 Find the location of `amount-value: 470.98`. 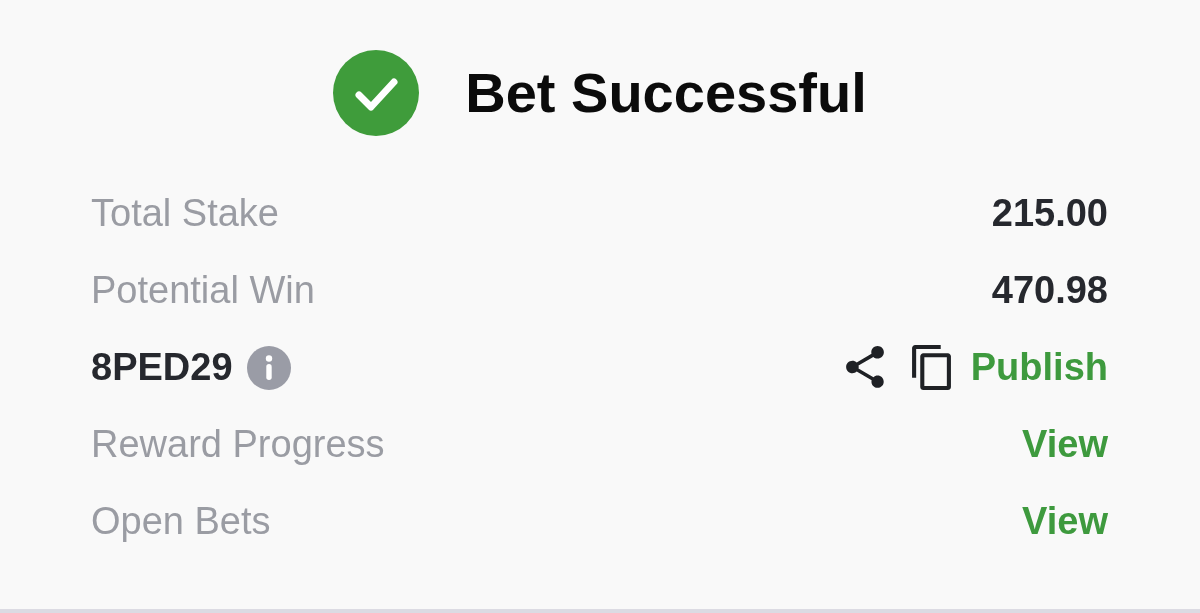

amount-value: 470.98 is located at coordinates (1049, 290).